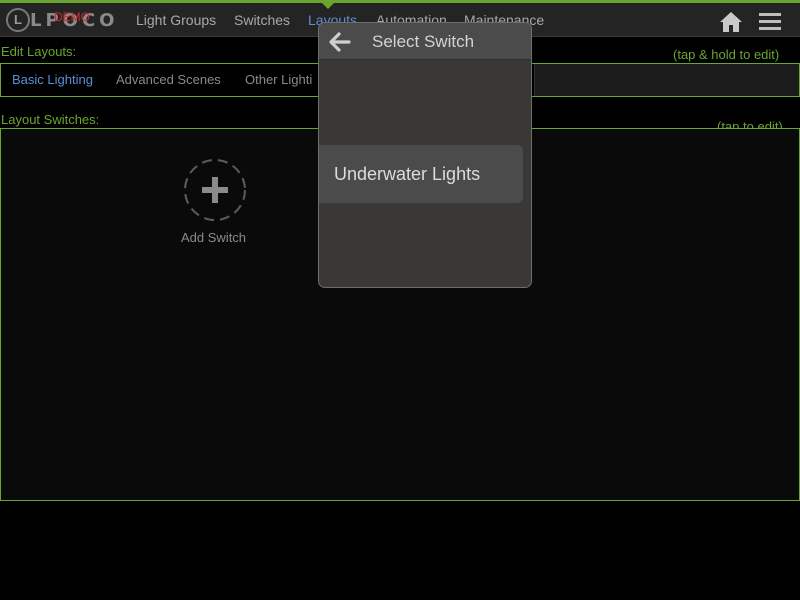 The height and width of the screenshot is (600, 800). What do you see at coordinates (50, 119) in the screenshot?
I see `layout-switches-label: Layout Switches:` at bounding box center [50, 119].